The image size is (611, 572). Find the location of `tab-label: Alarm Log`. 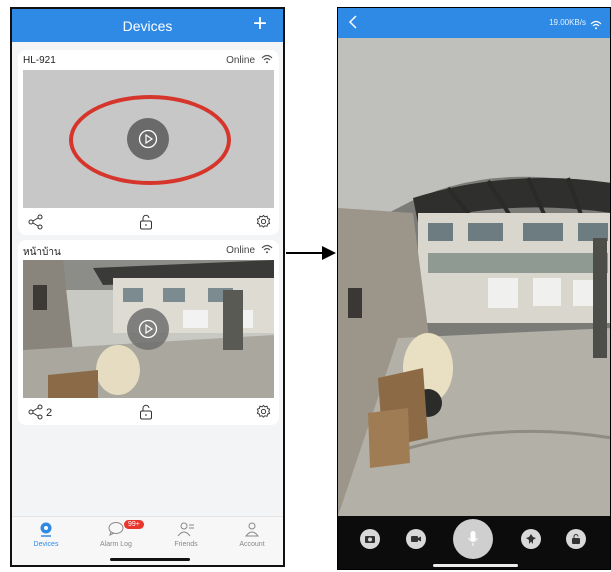

tab-label: Alarm Log is located at coordinates (116, 544).